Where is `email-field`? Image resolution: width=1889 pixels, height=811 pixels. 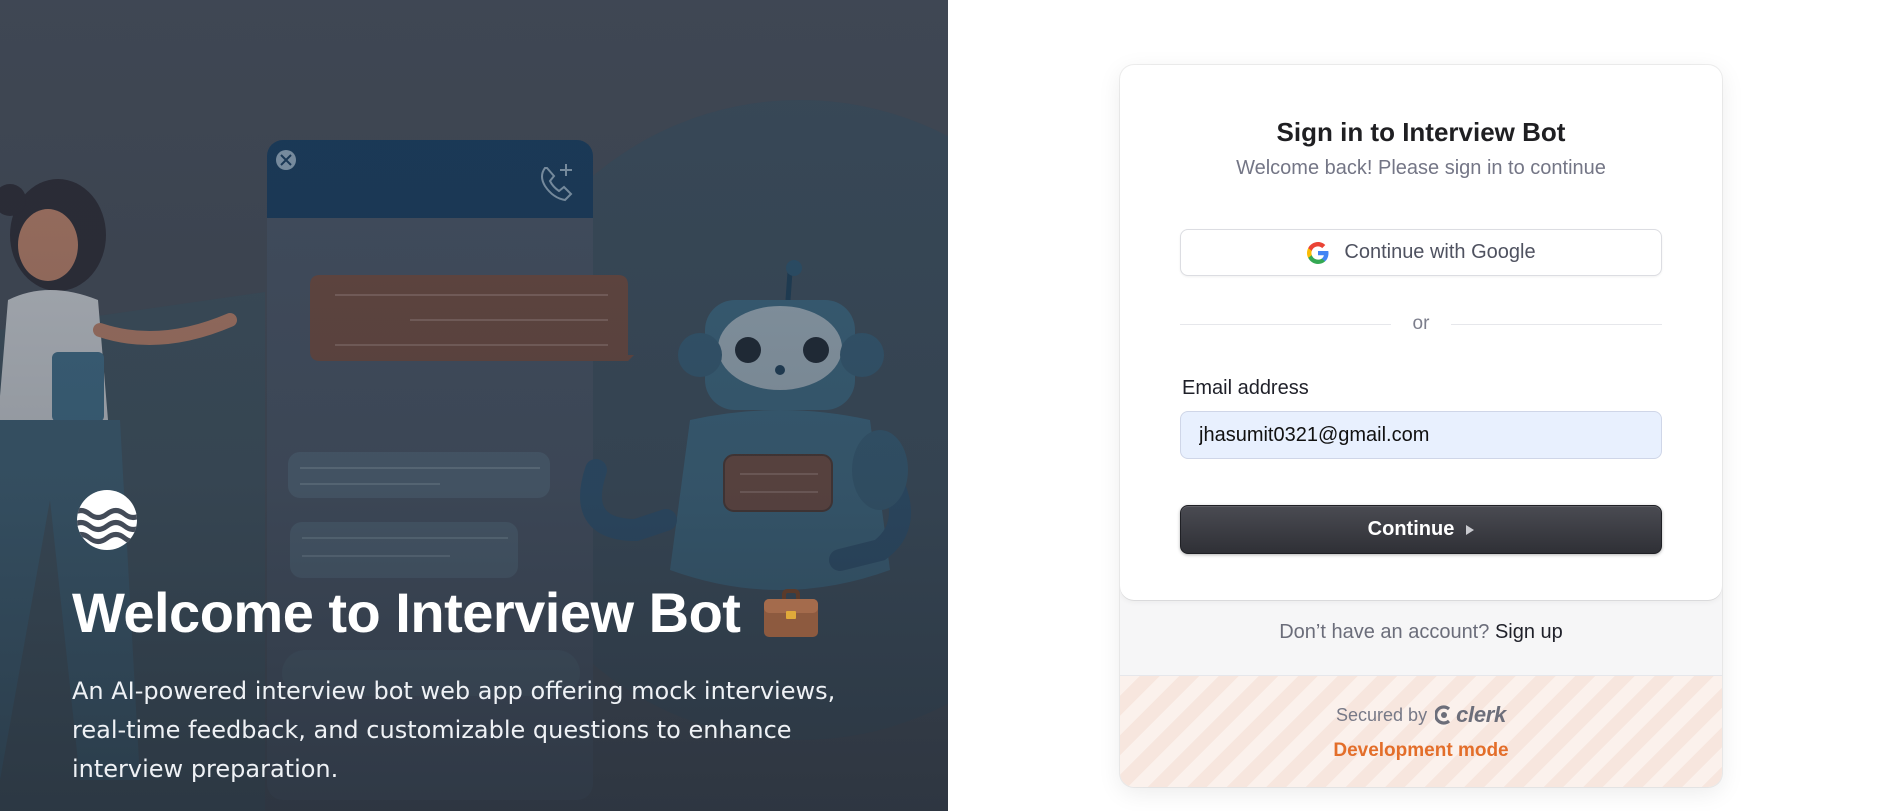 email-field is located at coordinates (1421, 435).